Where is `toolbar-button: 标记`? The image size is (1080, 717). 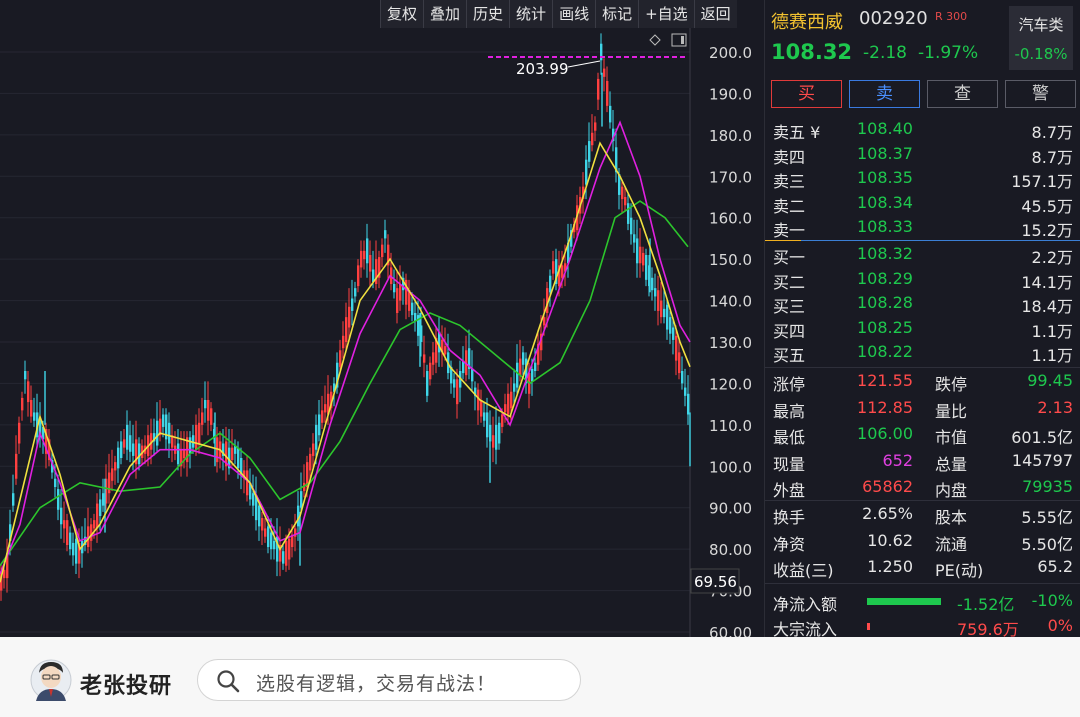 toolbar-button: 标记 is located at coordinates (617, 14).